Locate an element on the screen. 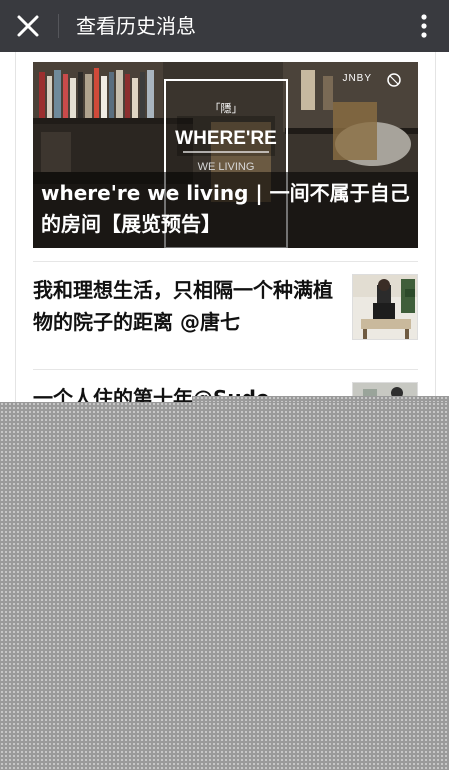 The width and height of the screenshot is (449, 770). article-thumbnail is located at coordinates (385, 307).